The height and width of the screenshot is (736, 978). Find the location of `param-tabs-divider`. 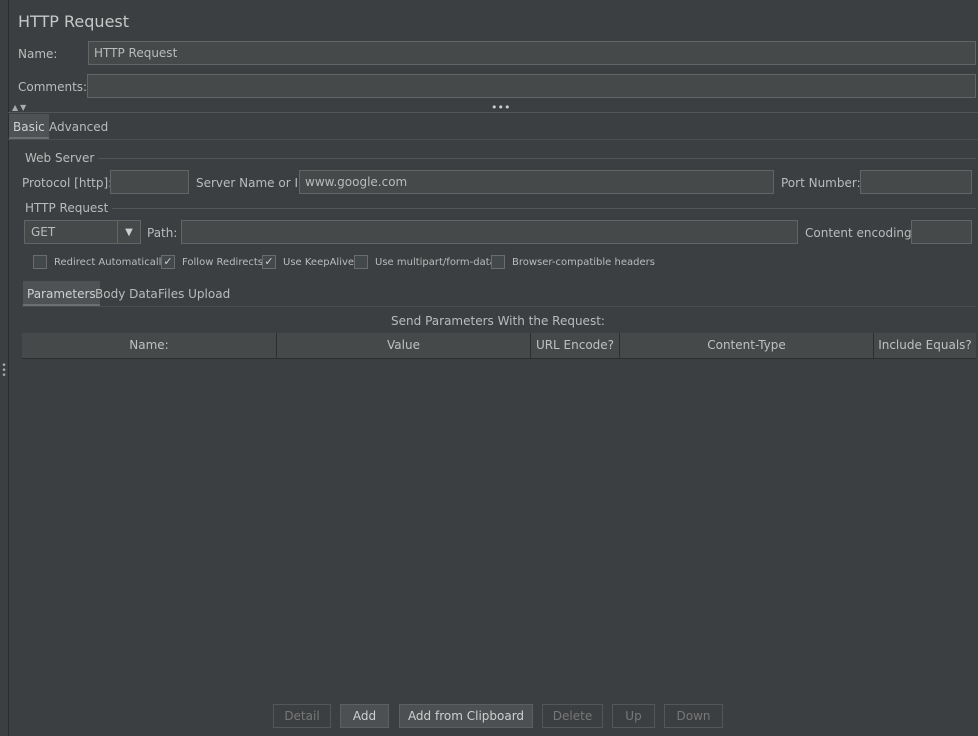

param-tabs-divider is located at coordinates (499, 306).